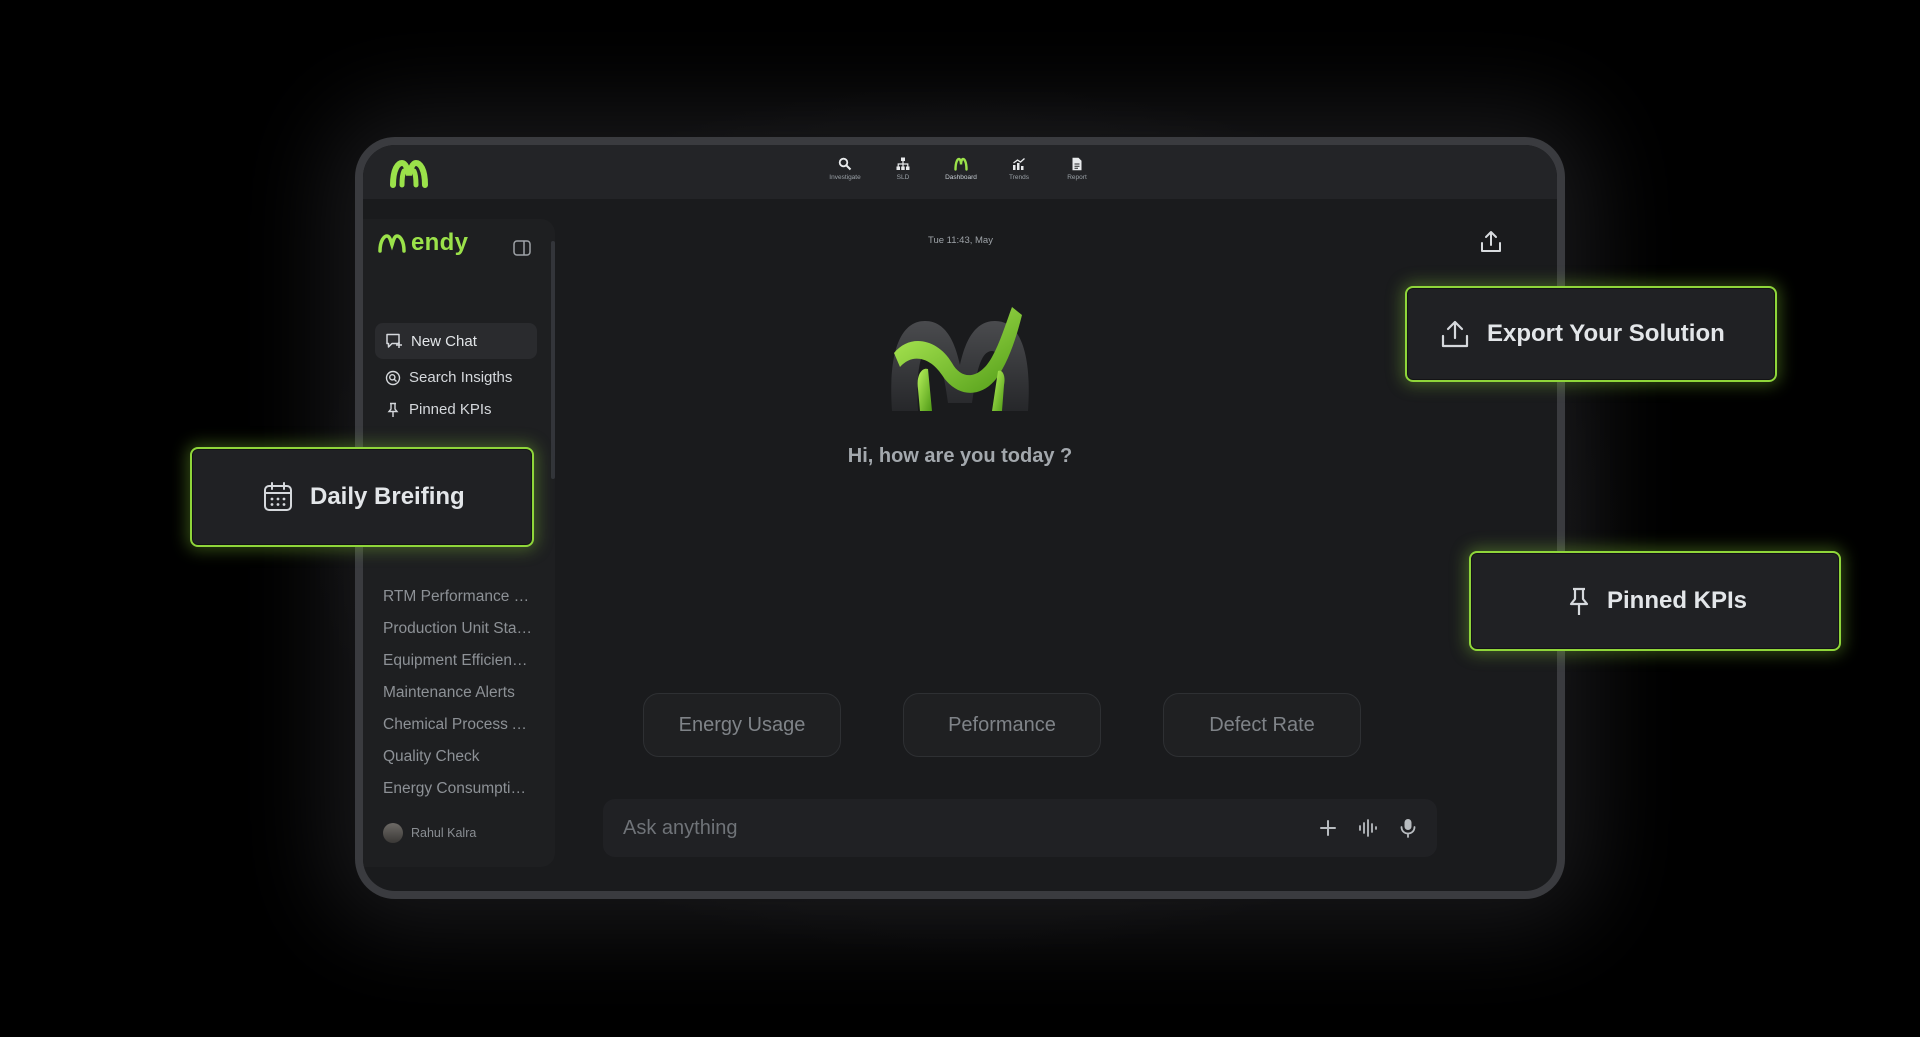 This screenshot has height=1037, width=1920. I want to click on suggestion-chip-energy: Energy Usage, so click(742, 725).